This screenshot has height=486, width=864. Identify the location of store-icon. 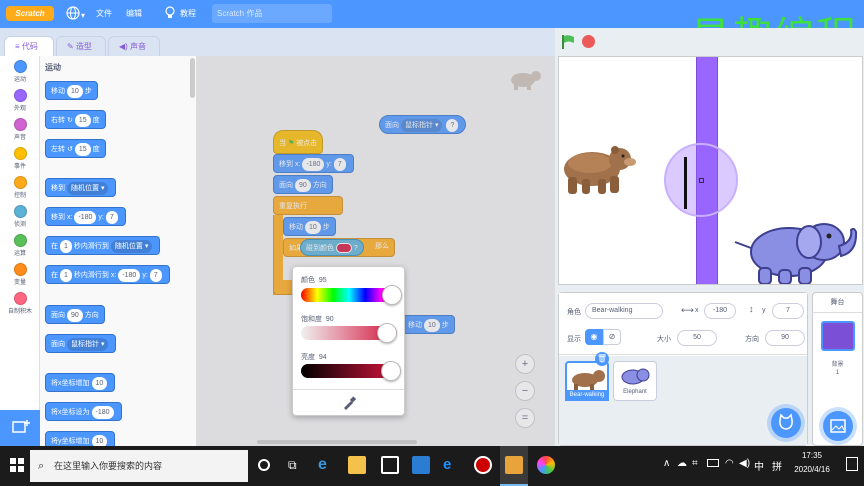
(390, 465).